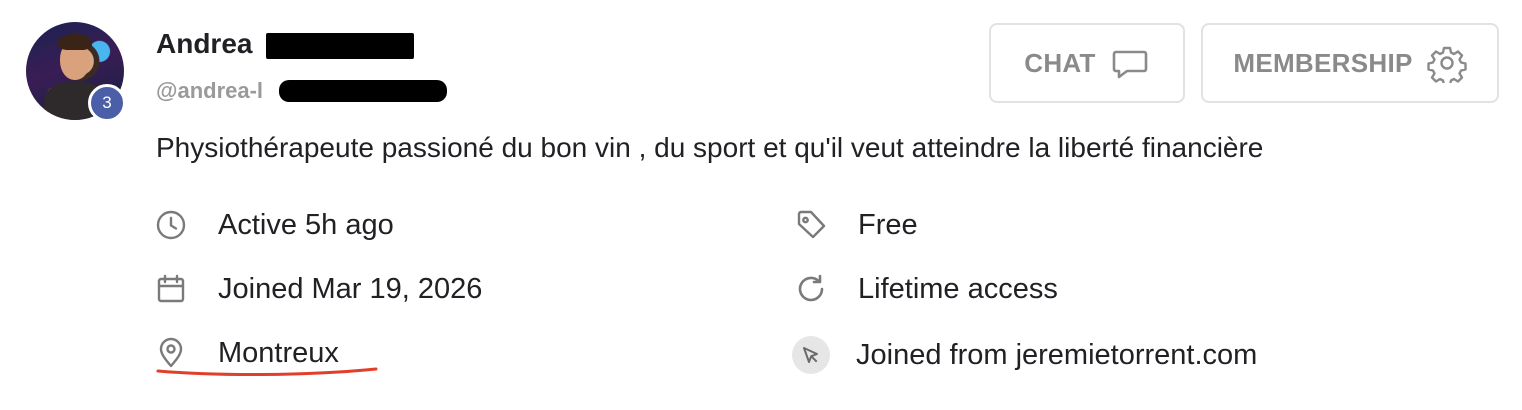 This screenshot has width=1522, height=410. Describe the element at coordinates (958, 288) in the screenshot. I see `detail-access-text: Lifetime access` at that location.